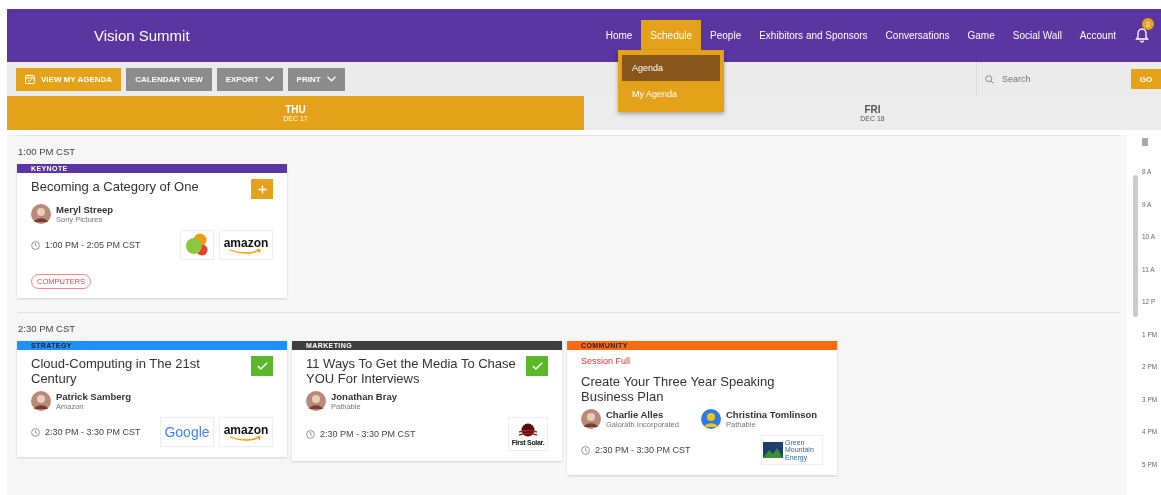  Describe the element at coordinates (1148, 24) in the screenshot. I see `notification-badge: 2` at that location.